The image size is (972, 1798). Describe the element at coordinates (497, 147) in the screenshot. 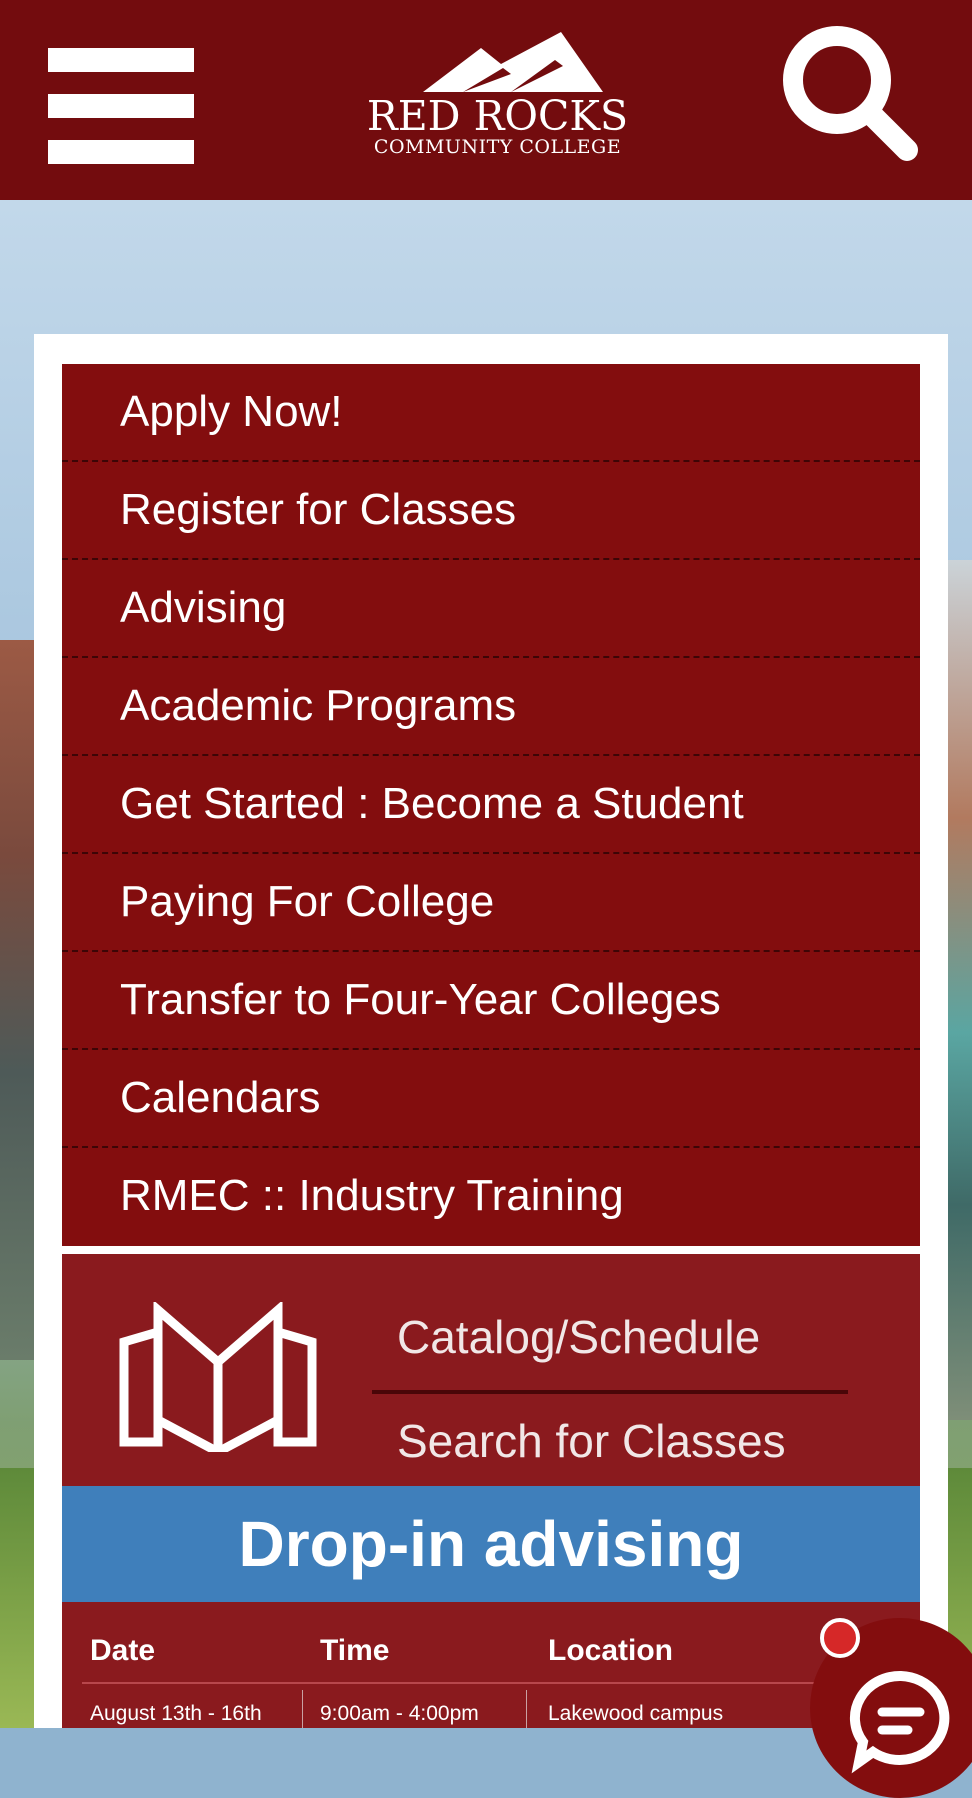

I see `logo-subtitle: COMMUNITY COLLEGE` at that location.